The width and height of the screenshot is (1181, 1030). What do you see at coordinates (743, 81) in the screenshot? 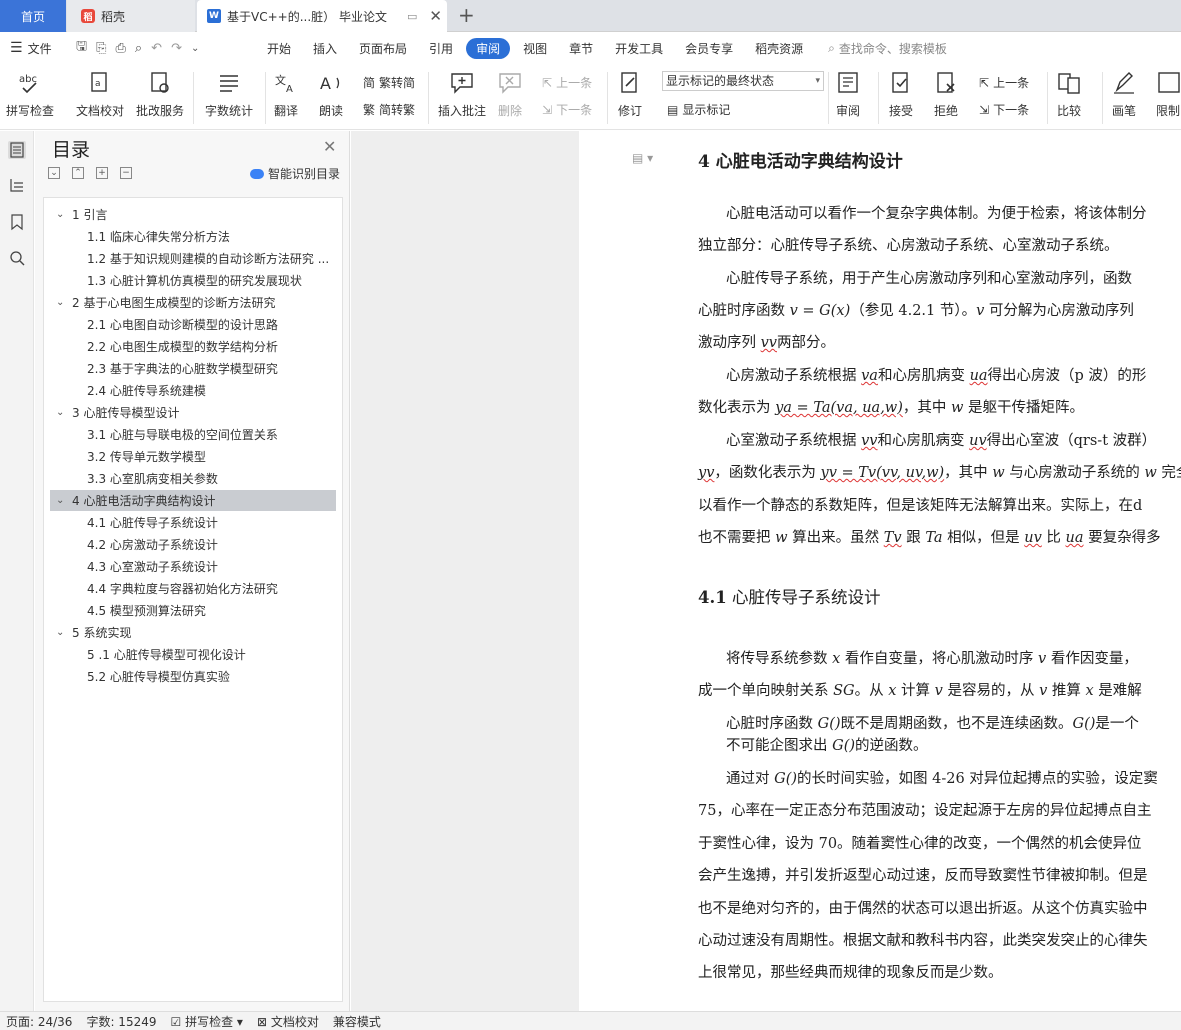
I see `markup-mode-select: 显示标记的最终状态 ▾` at bounding box center [743, 81].